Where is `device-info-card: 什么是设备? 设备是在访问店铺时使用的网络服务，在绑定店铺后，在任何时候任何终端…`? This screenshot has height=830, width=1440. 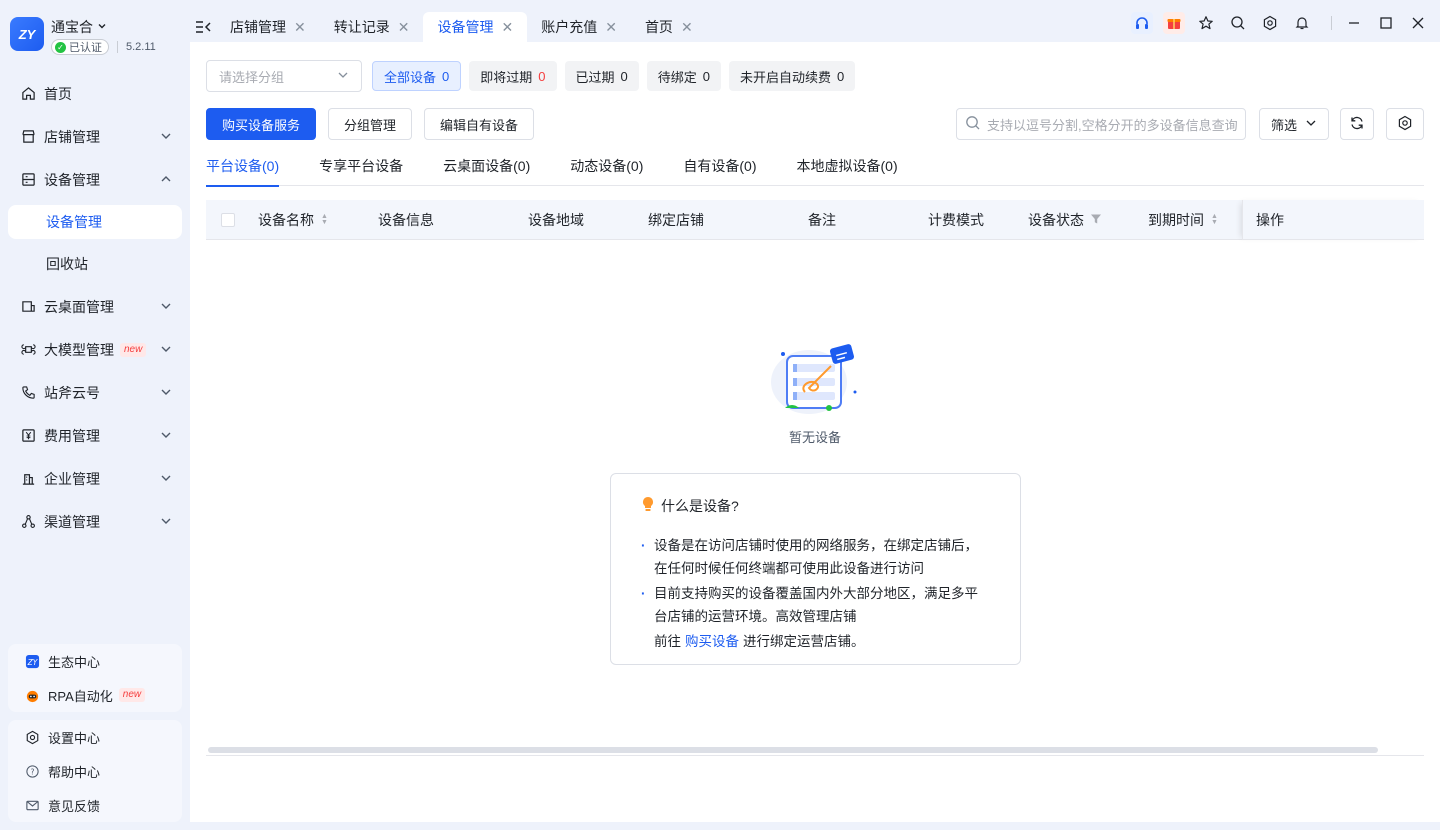
device-info-card: 什么是设备? 设备是在访问店铺时使用的网络服务，在绑定店铺后，在任何时候任何终端… is located at coordinates (815, 569).